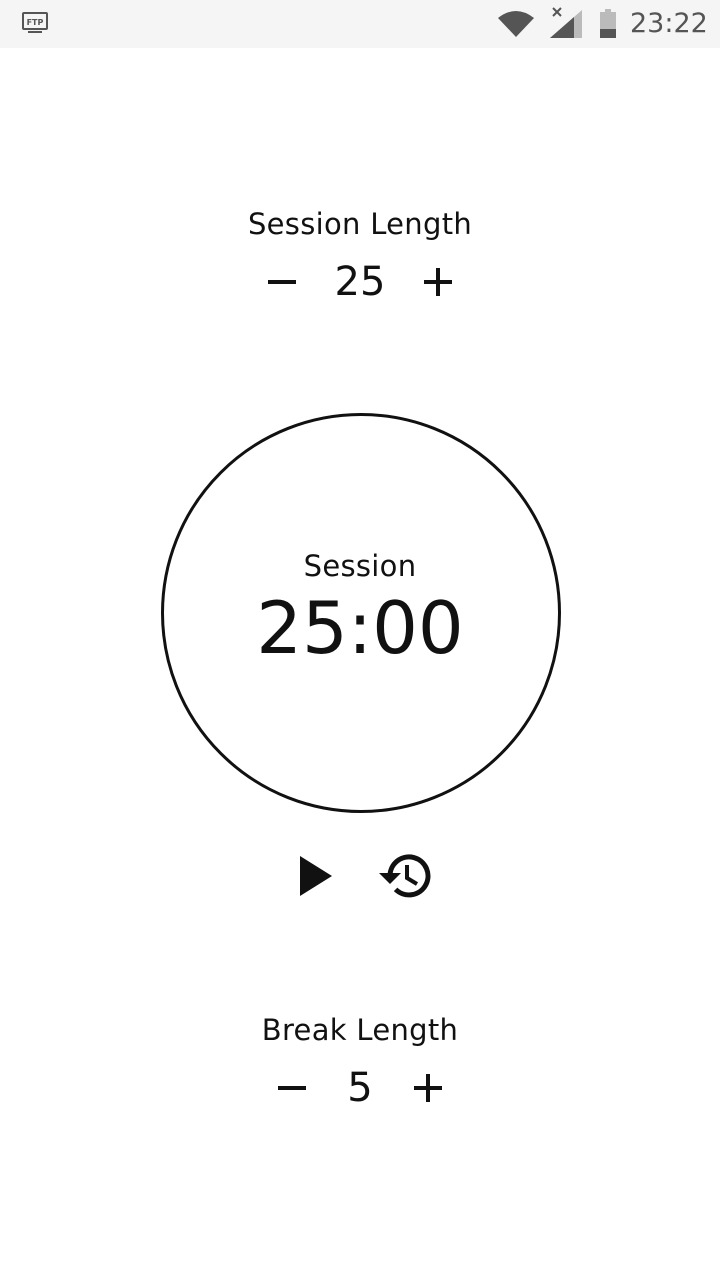  Describe the element at coordinates (360, 628) in the screenshot. I see `timer-display: 25:00` at that location.